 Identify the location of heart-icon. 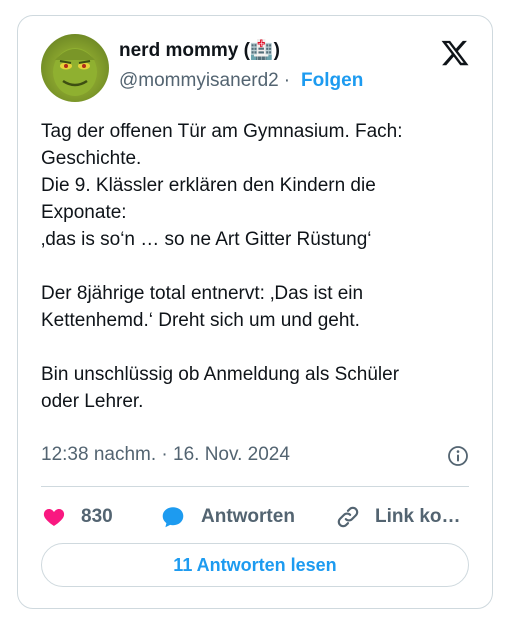
(54, 517).